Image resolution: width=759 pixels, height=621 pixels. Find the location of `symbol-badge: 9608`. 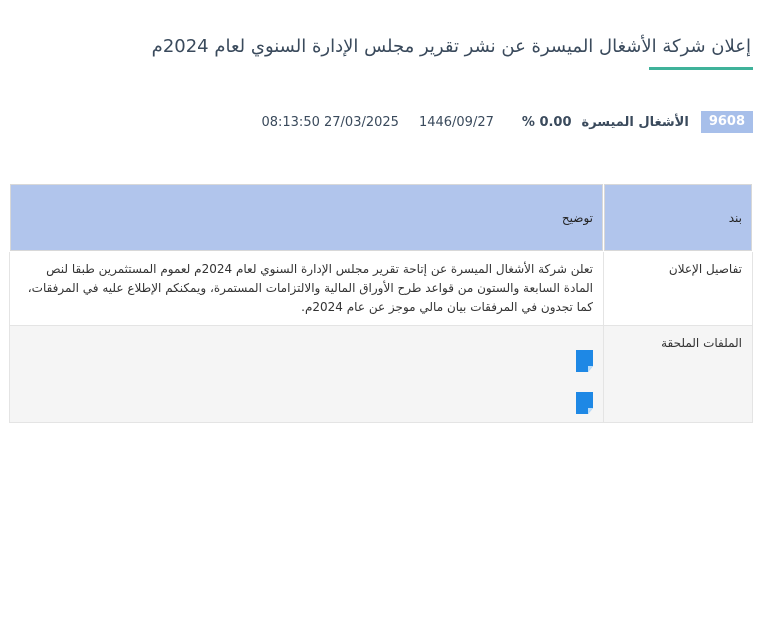

symbol-badge: 9608 is located at coordinates (726, 122).